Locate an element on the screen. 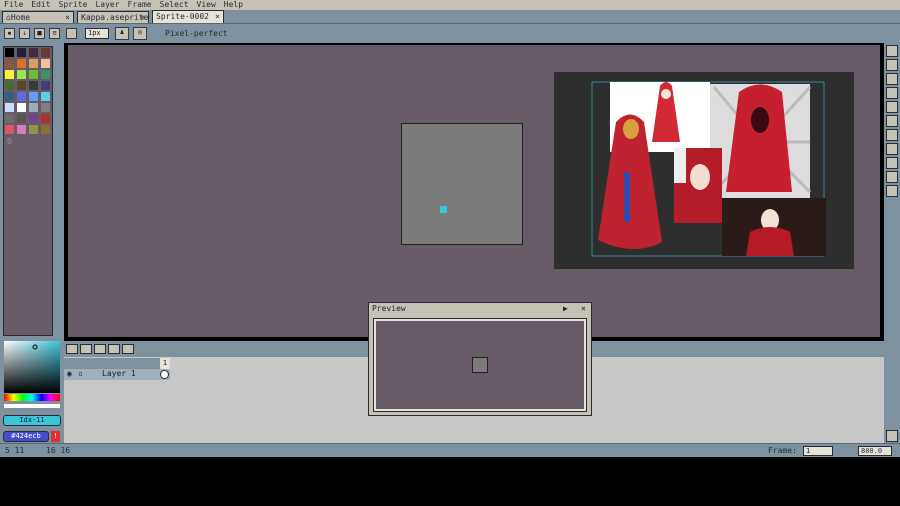 This screenshot has width=900, height=506. zoom-icon is located at coordinates (892, 107).